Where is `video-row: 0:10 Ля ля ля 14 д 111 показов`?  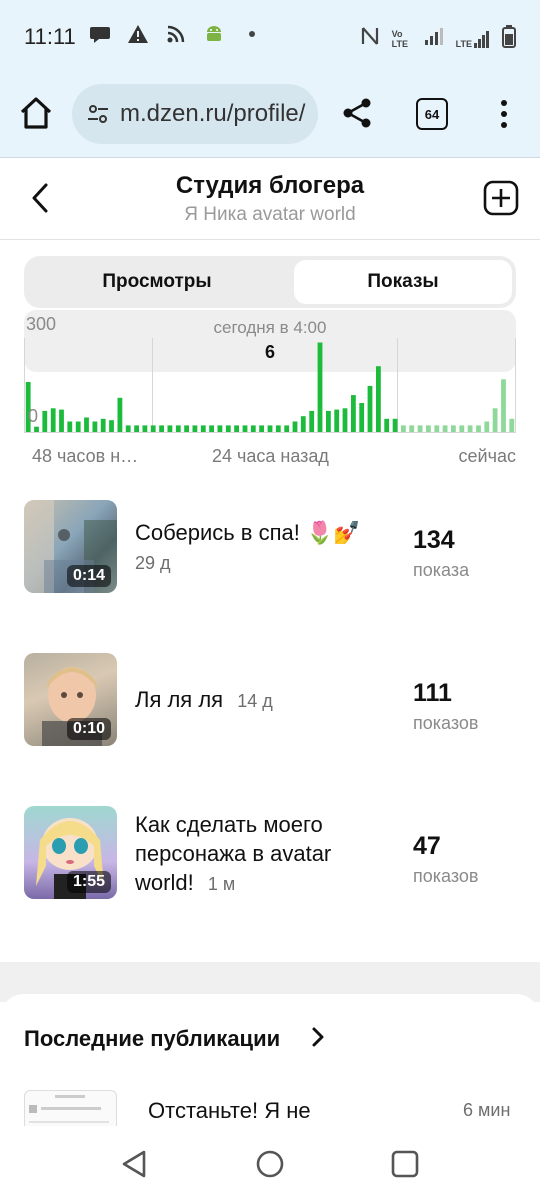
video-row: 0:10 Ля ля ля 14 д 111 показов is located at coordinates (270, 700).